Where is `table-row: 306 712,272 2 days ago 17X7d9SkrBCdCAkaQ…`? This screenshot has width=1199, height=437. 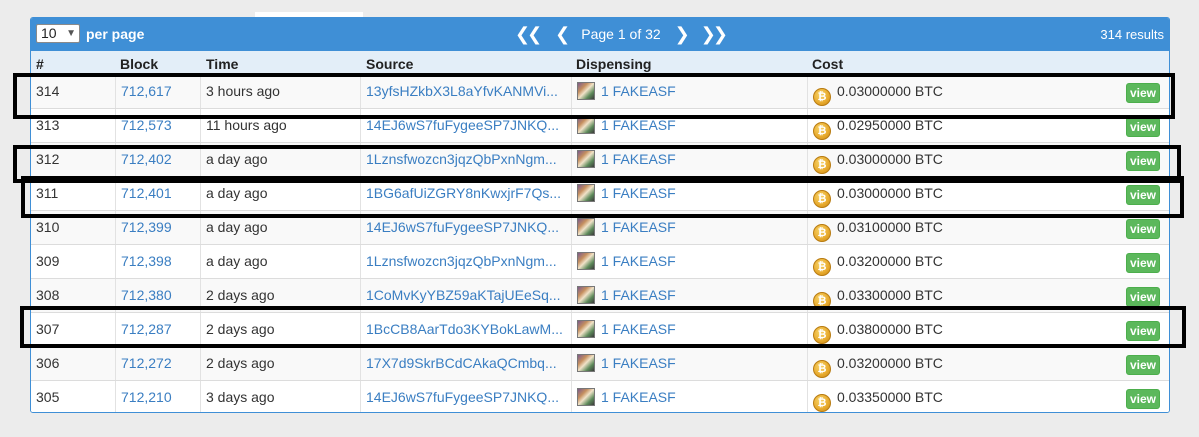
table-row: 306 712,272 2 days ago 17X7d9SkrBCdCAkaQ… is located at coordinates (600, 364).